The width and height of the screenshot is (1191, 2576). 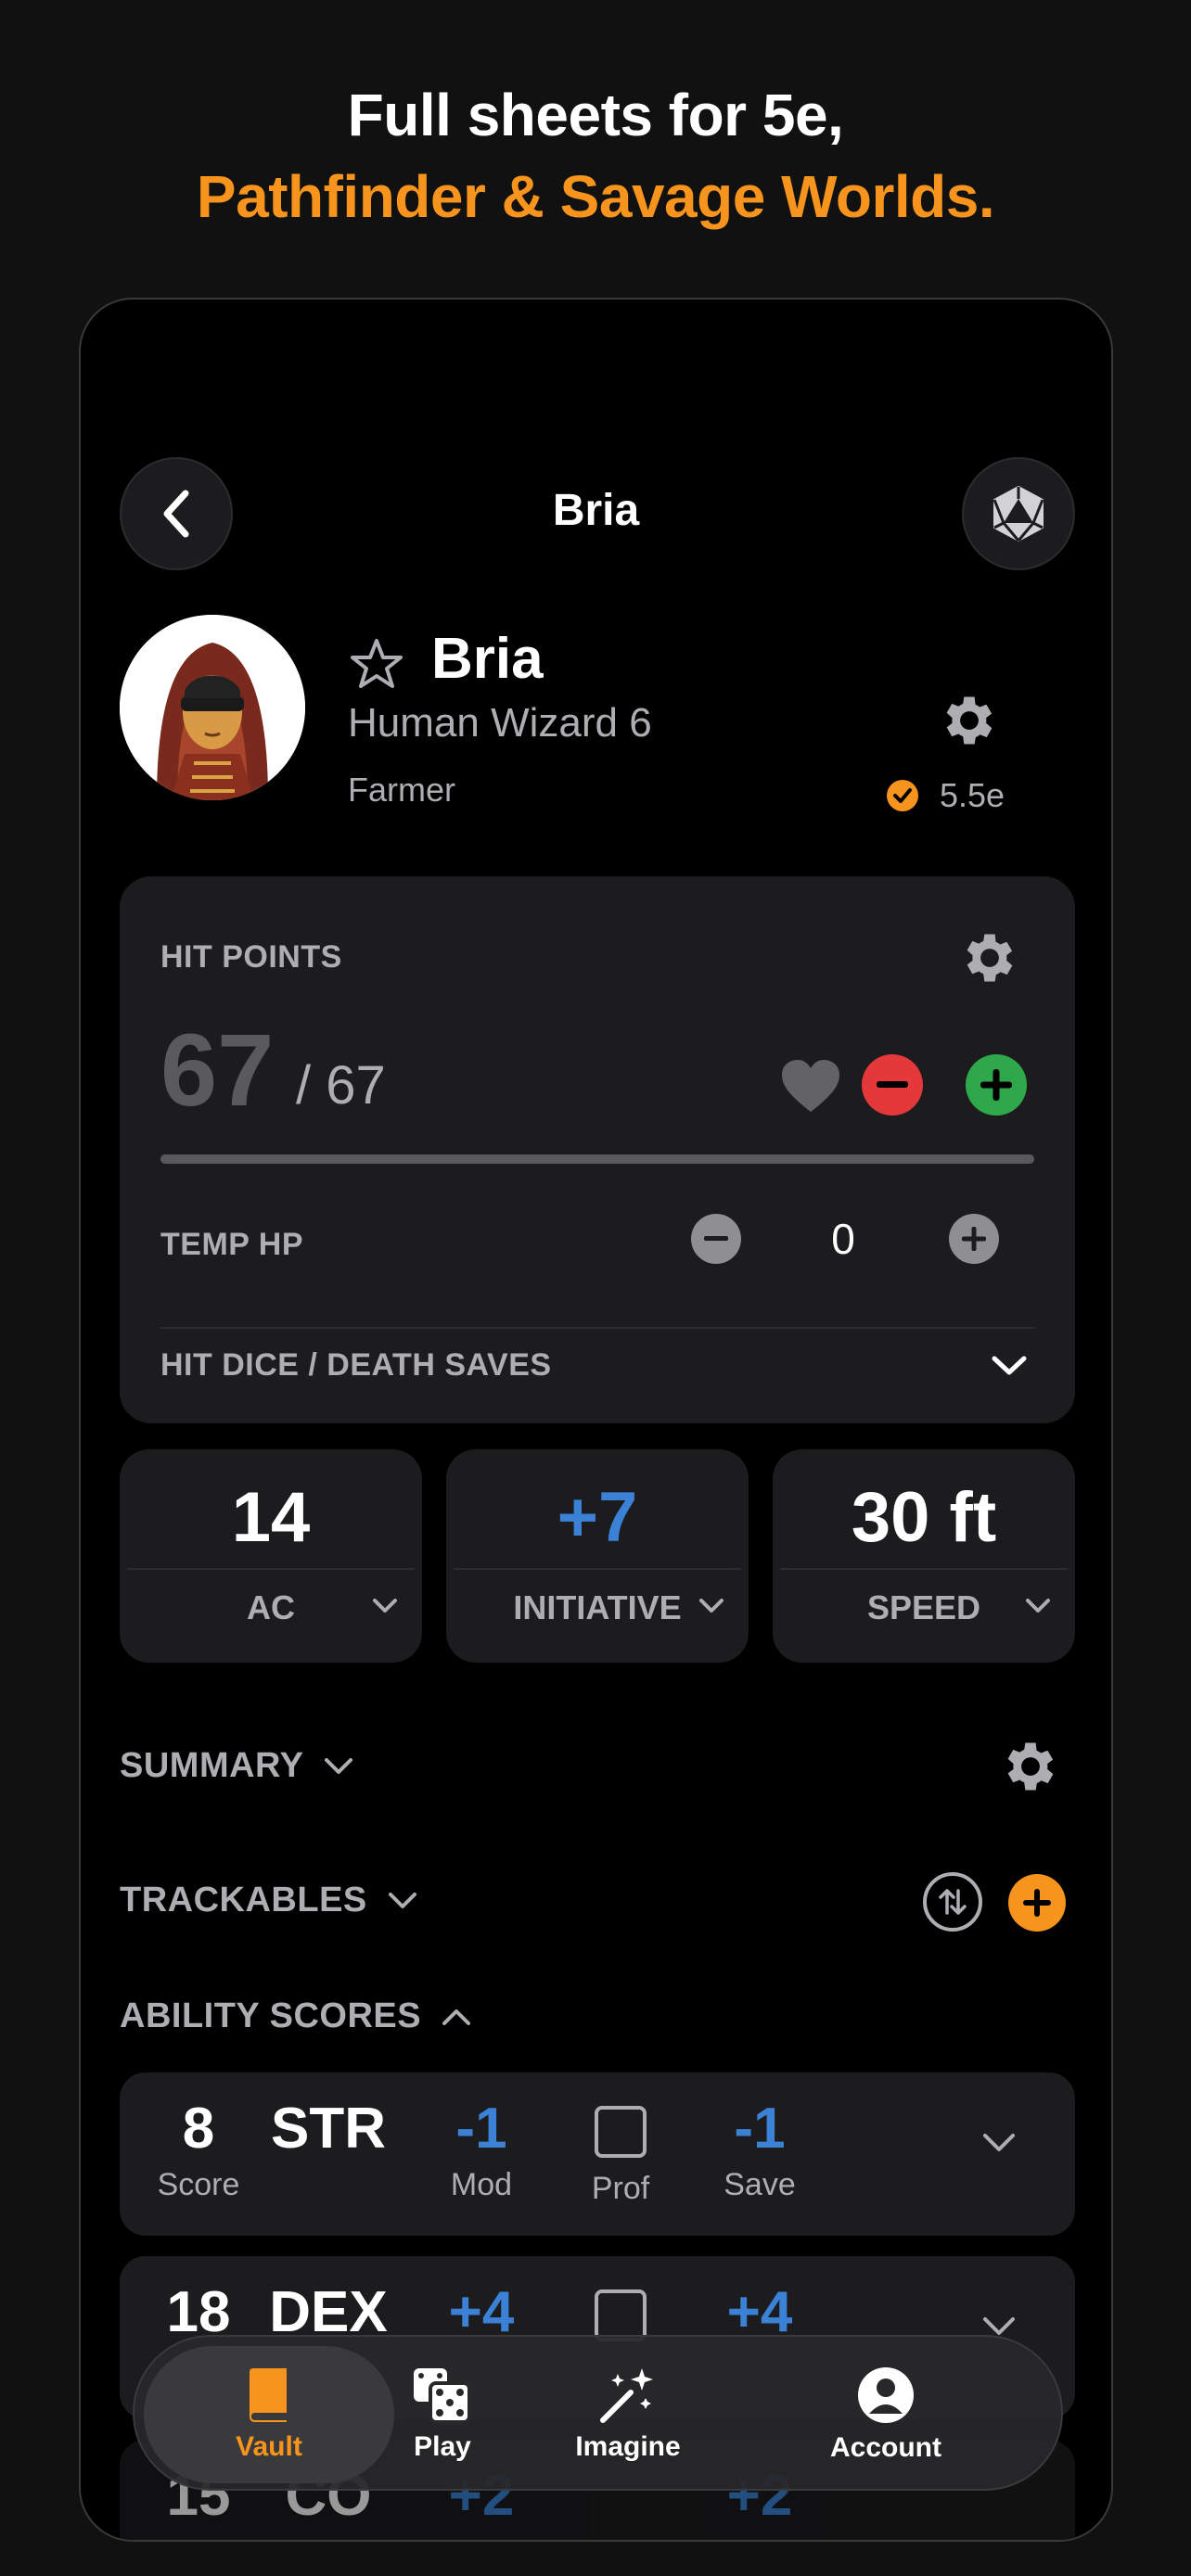 I want to click on hp-max: / 67, so click(x=341, y=1085).